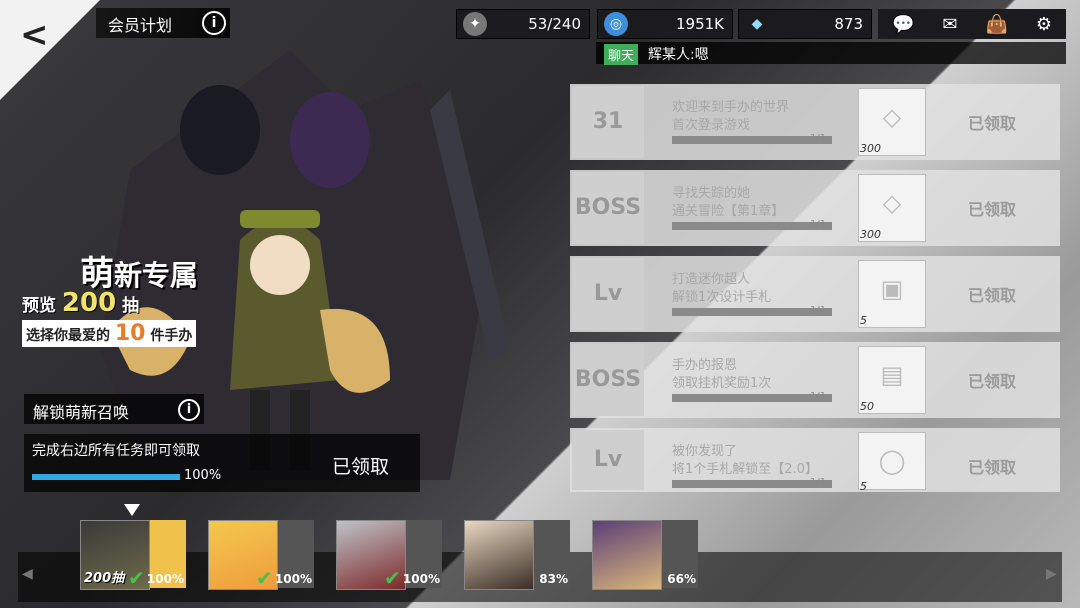  What do you see at coordinates (681, 579) in the screenshot?
I see `stage-percent: 66%` at bounding box center [681, 579].